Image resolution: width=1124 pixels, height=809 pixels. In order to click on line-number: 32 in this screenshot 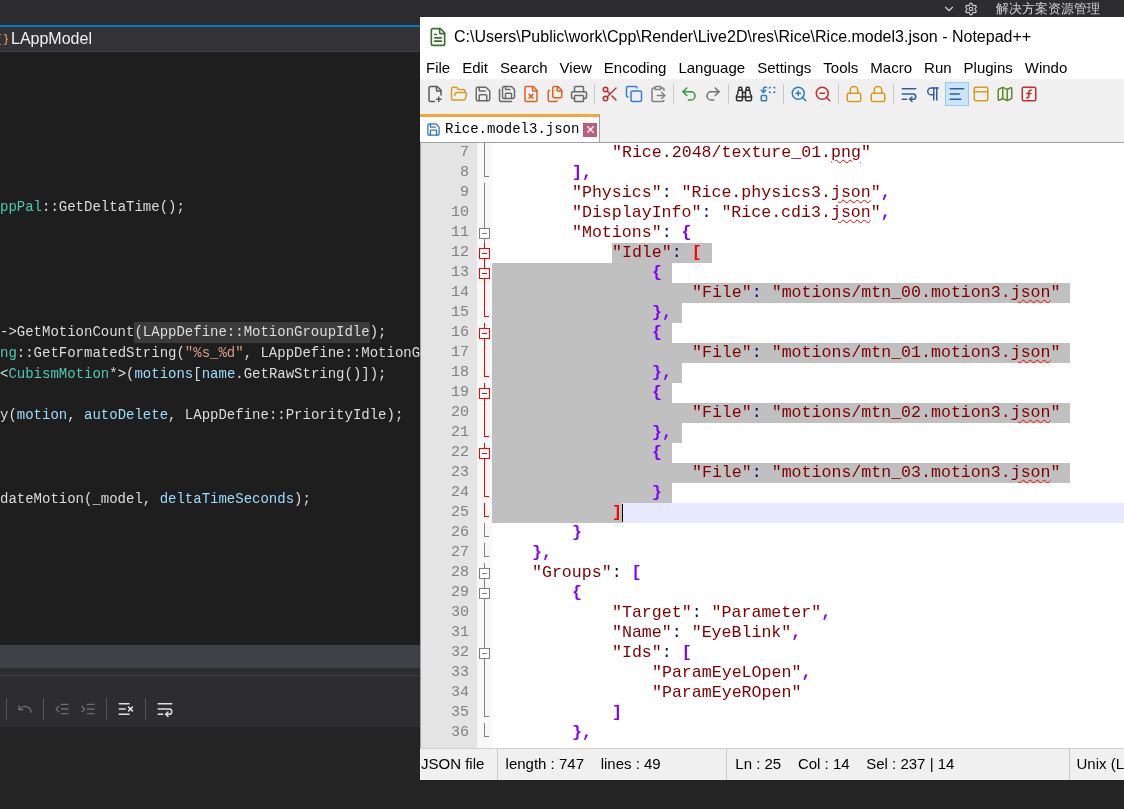, I will do `click(460, 653)`.